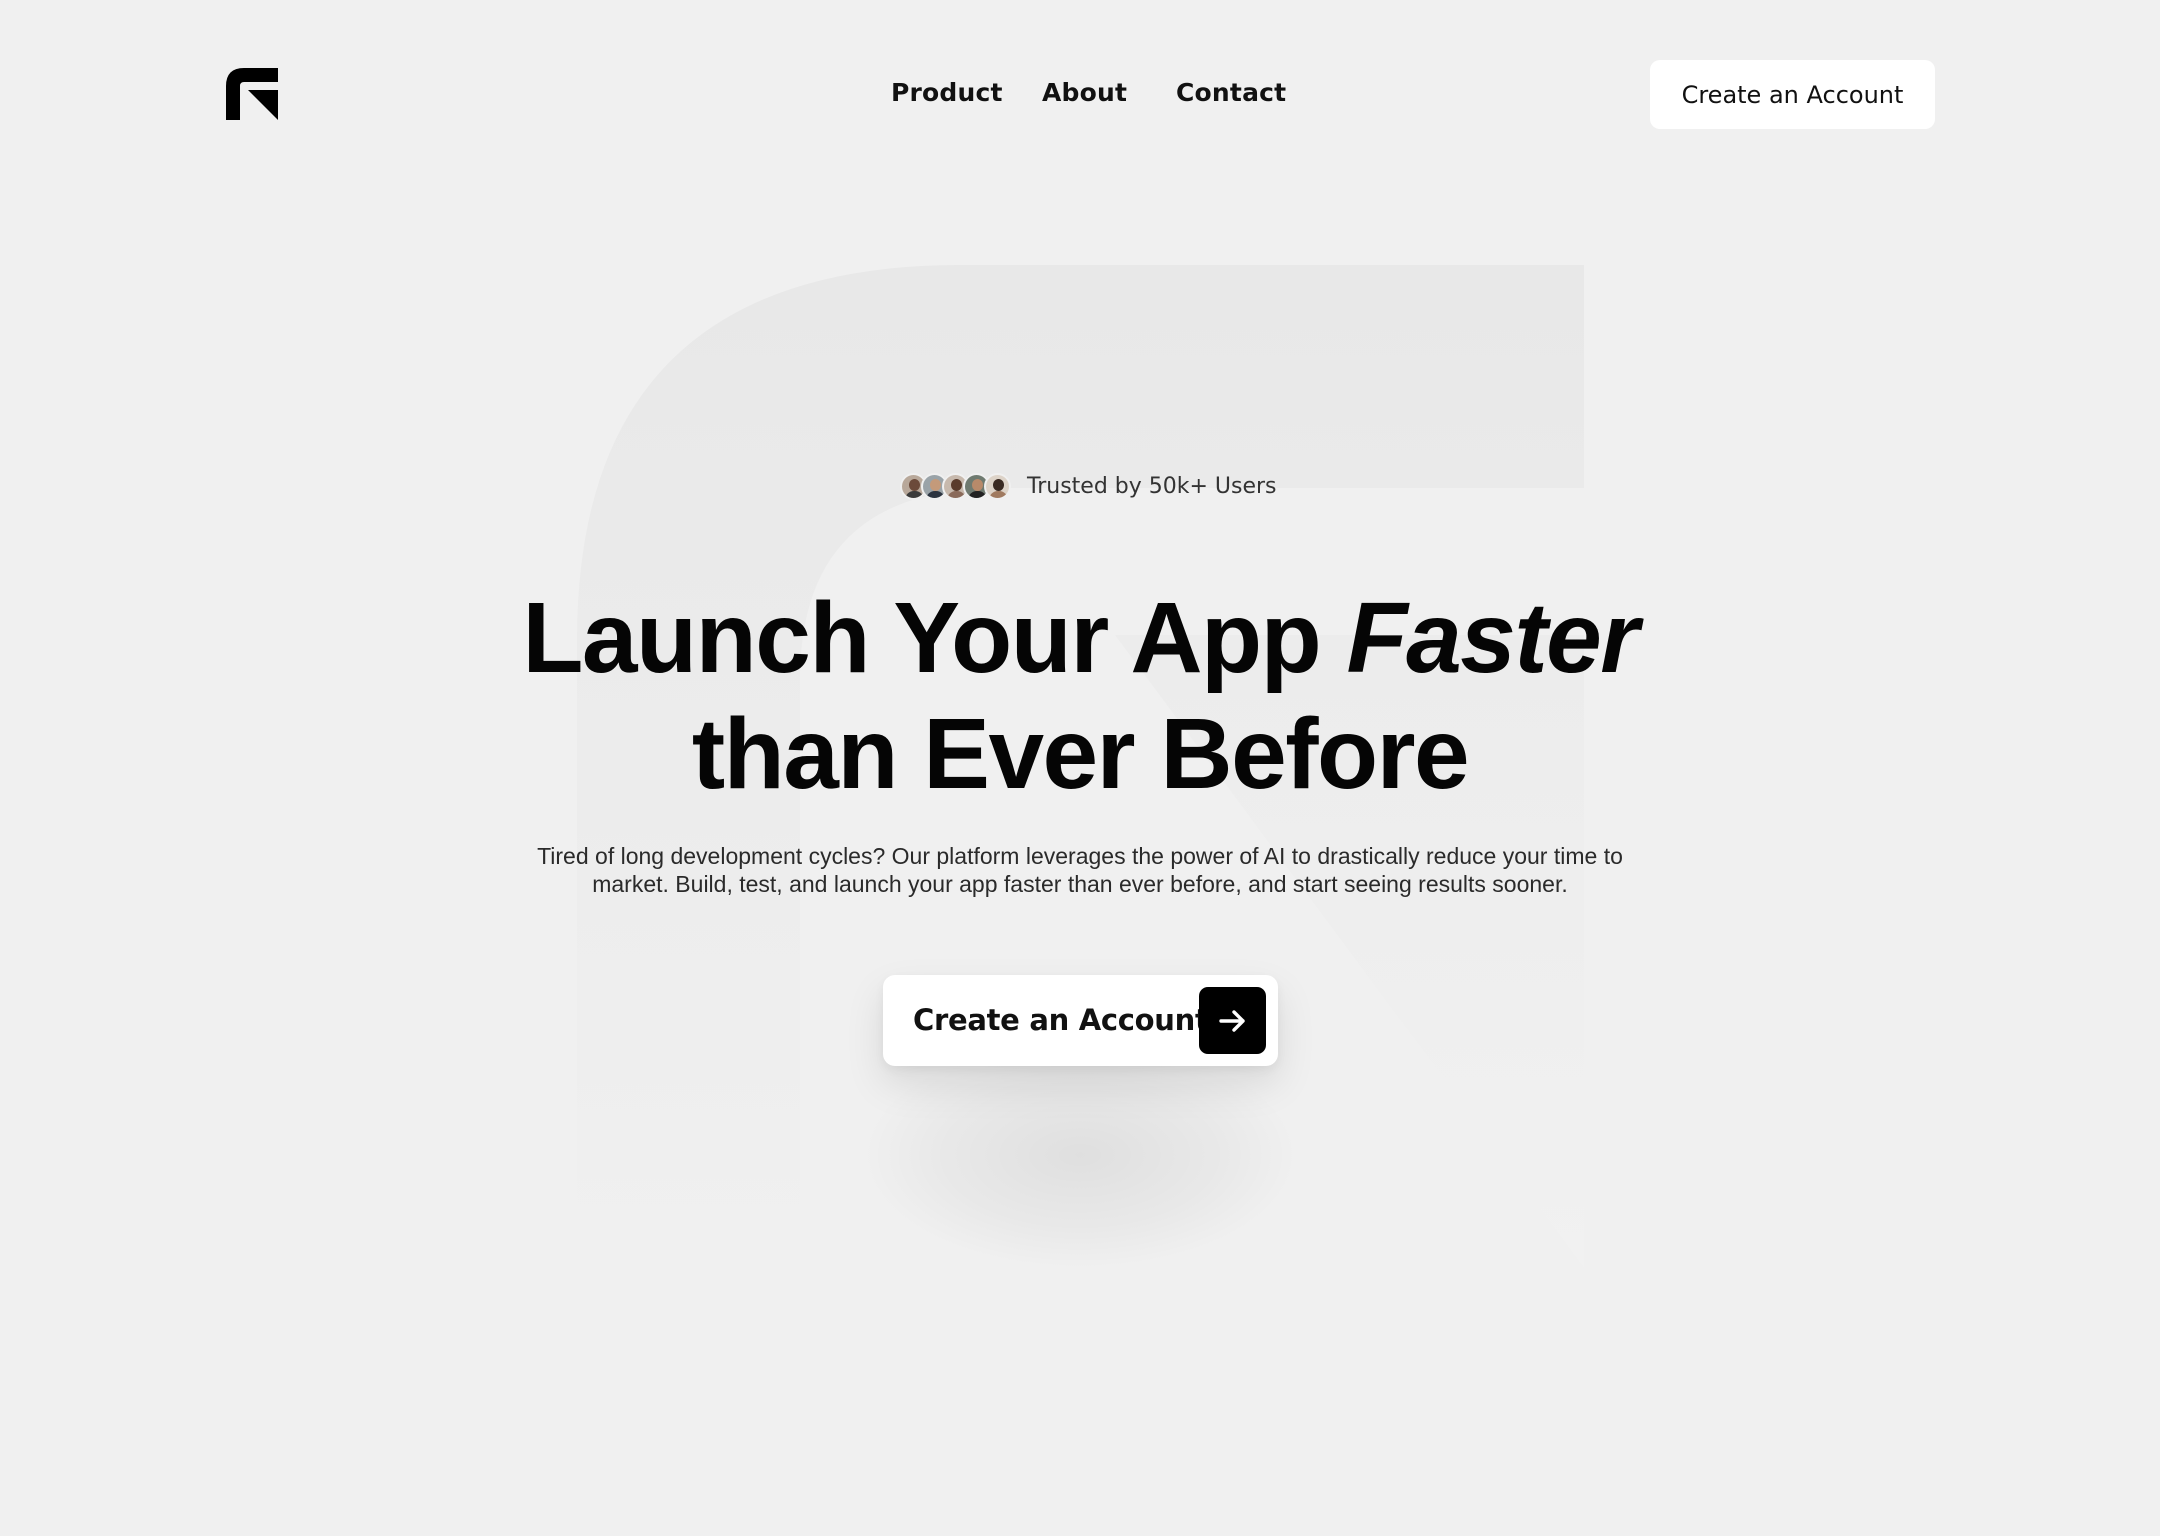 The height and width of the screenshot is (1536, 2160). Describe the element at coordinates (955, 486) in the screenshot. I see `user-avatars` at that location.